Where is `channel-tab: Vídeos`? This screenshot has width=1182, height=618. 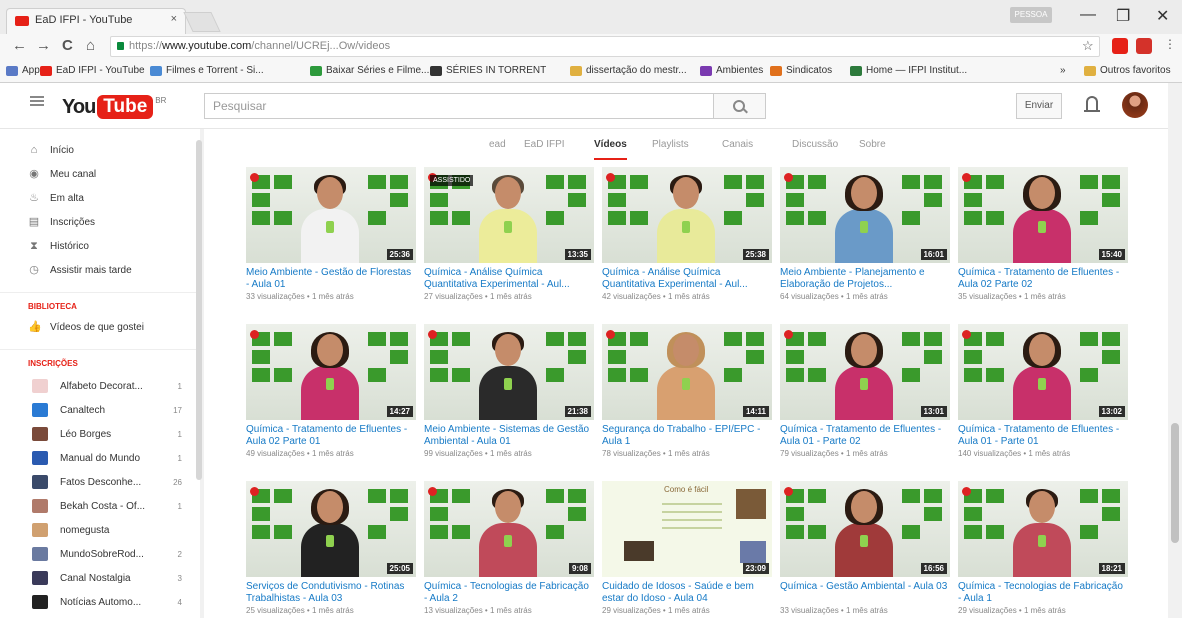
channel-tab: Vídeos is located at coordinates (610, 149).